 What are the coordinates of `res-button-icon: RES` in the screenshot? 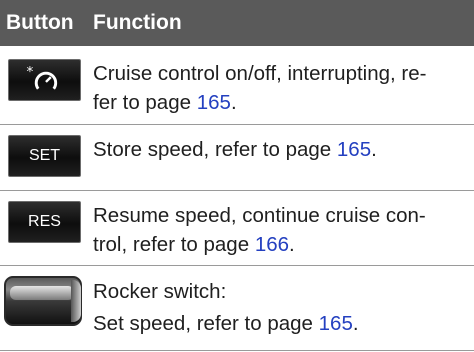 It's located at (44, 222).